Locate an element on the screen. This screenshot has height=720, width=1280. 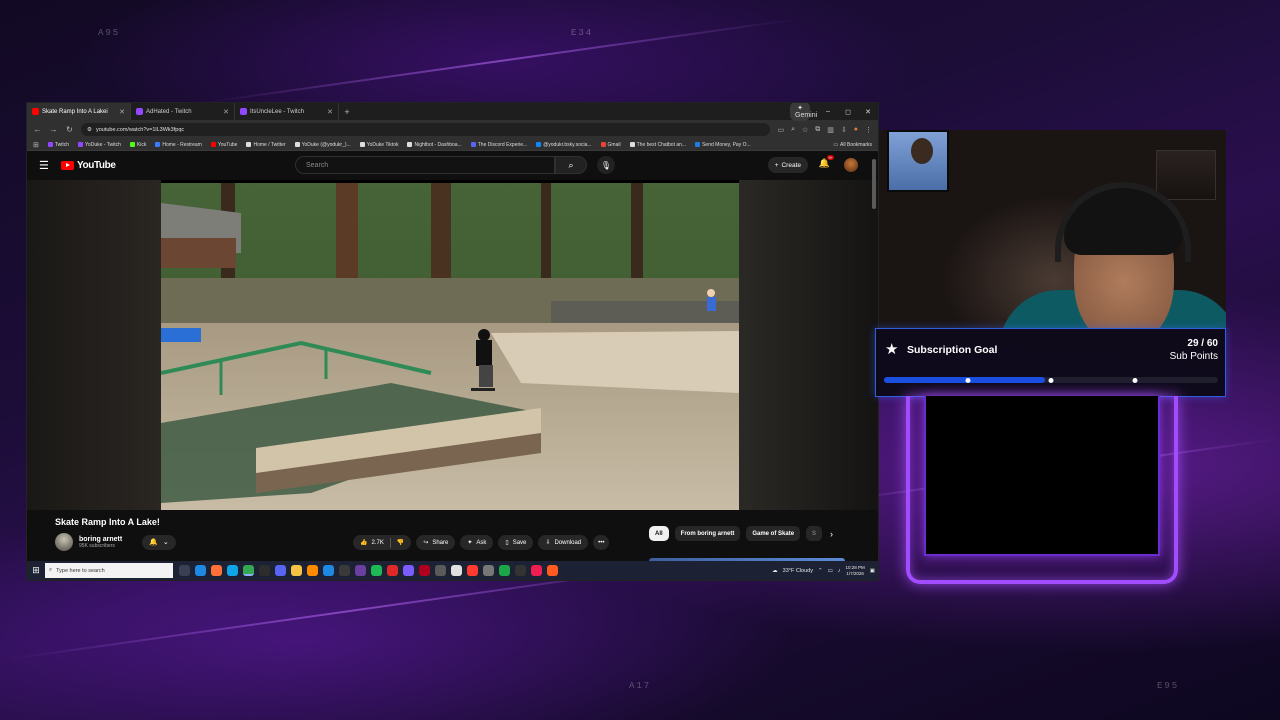
page-scrollbar is located at coordinates (874, 184).